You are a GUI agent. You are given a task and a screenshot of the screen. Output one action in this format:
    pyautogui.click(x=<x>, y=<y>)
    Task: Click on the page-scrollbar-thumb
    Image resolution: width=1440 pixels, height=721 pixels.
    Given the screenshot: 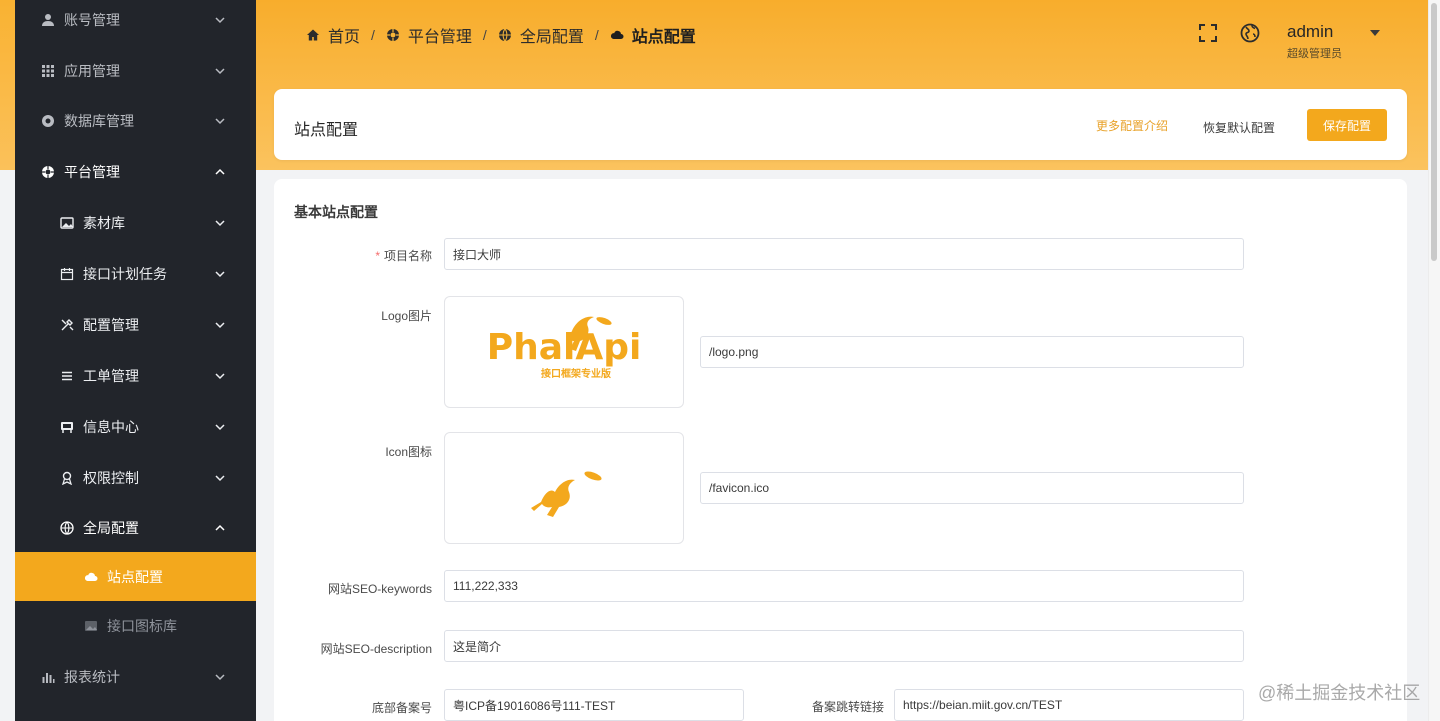 What is the action you would take?
    pyautogui.click(x=1434, y=132)
    